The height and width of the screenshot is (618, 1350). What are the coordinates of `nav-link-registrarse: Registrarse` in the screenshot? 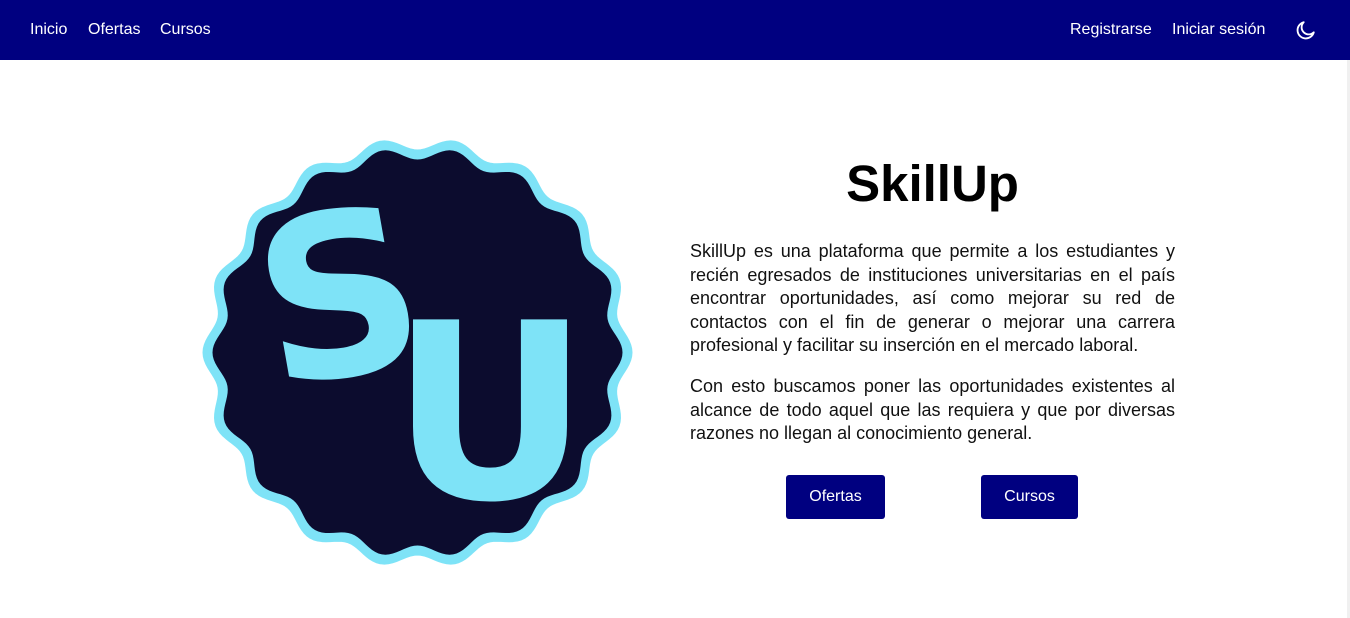 It's located at (1111, 30).